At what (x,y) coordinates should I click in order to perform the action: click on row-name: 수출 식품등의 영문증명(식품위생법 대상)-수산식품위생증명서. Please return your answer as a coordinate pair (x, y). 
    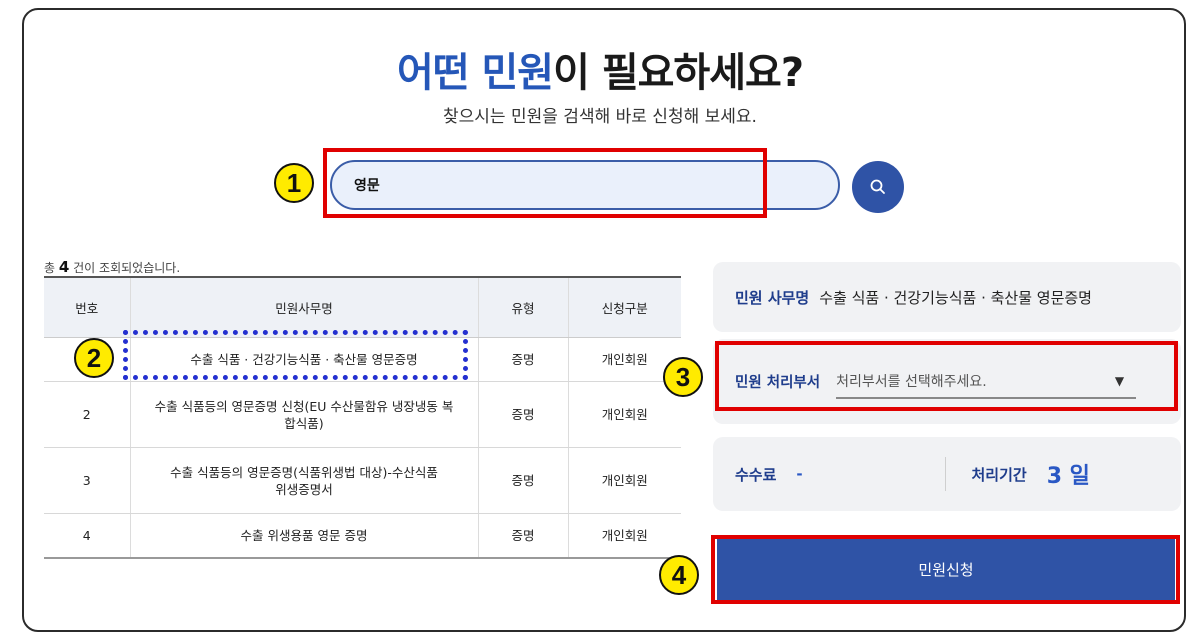
    Looking at the image, I should click on (303, 480).